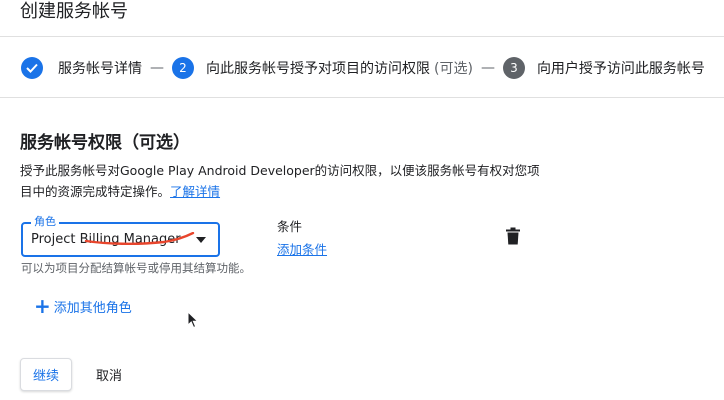 The width and height of the screenshot is (724, 400). What do you see at coordinates (74, 11) in the screenshot?
I see `page-title: 创建服务帐号` at bounding box center [74, 11].